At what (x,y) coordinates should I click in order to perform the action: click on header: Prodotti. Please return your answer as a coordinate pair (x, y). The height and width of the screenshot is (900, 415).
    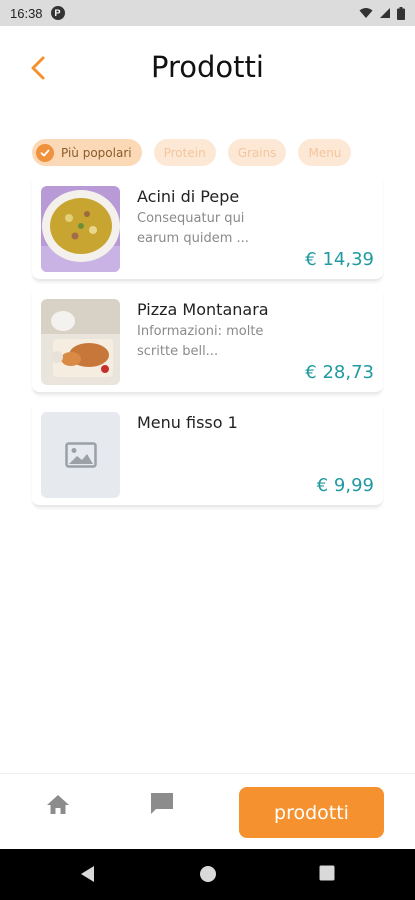
    Looking at the image, I should click on (207, 71).